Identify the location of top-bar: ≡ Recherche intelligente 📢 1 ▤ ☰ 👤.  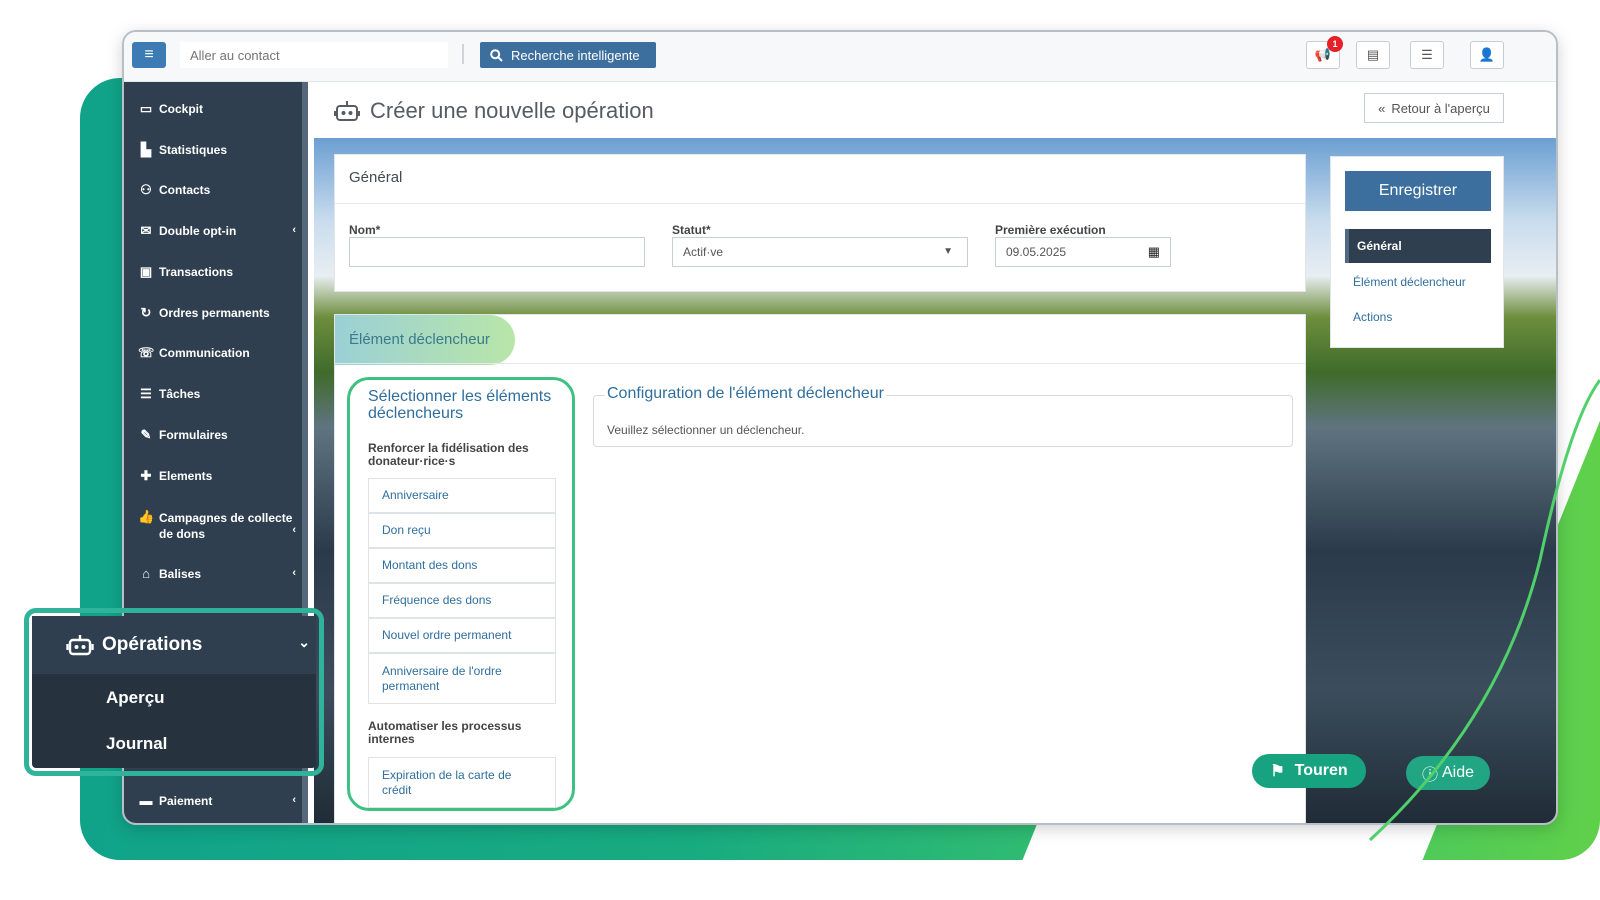
(840, 57).